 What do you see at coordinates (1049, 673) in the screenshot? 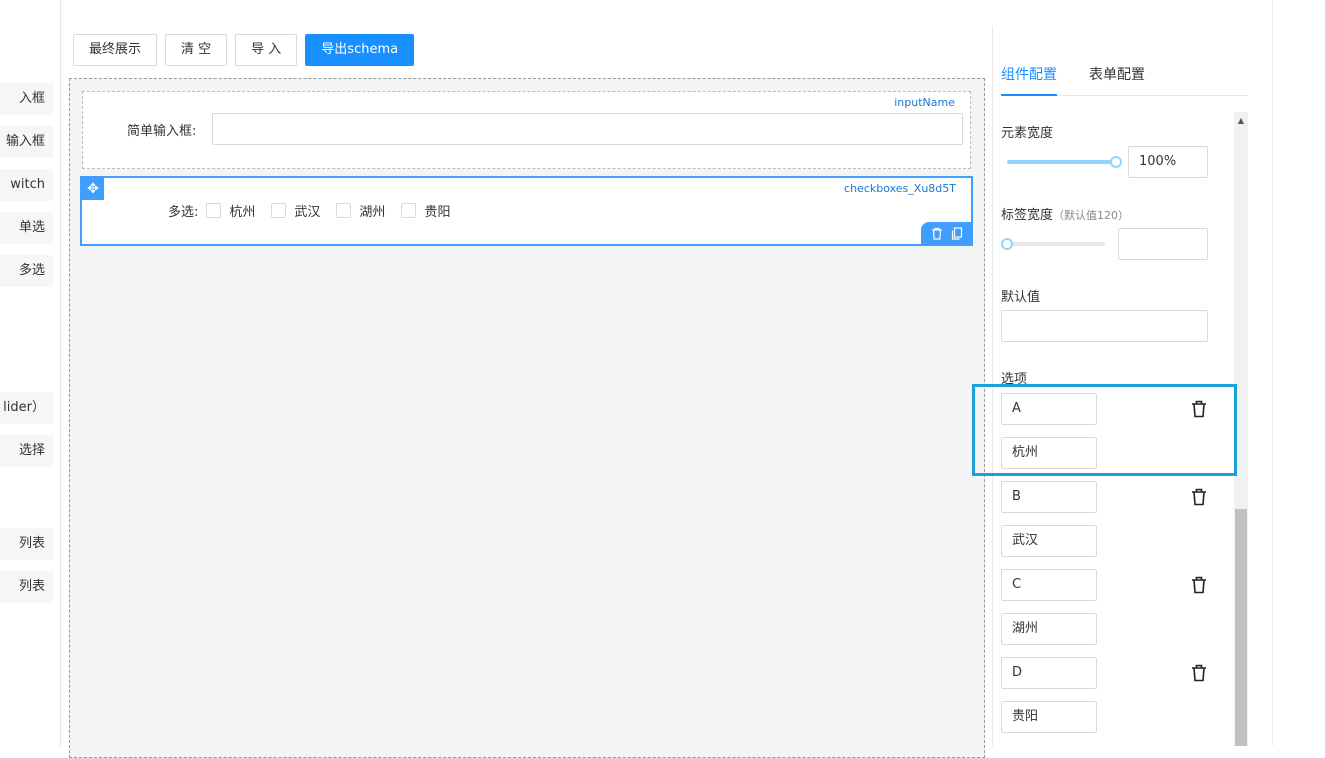
I see `option-value-input: D` at bounding box center [1049, 673].